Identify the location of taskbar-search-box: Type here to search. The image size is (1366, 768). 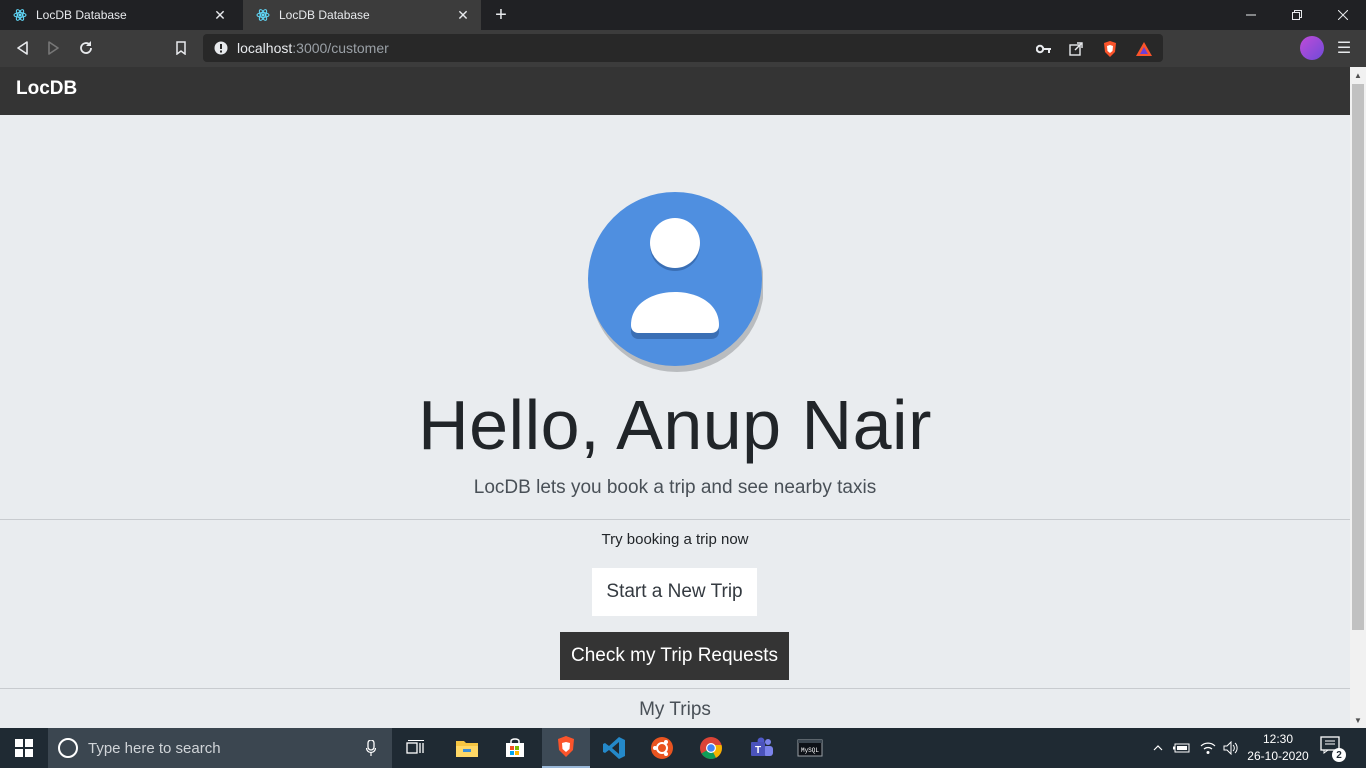
(220, 748).